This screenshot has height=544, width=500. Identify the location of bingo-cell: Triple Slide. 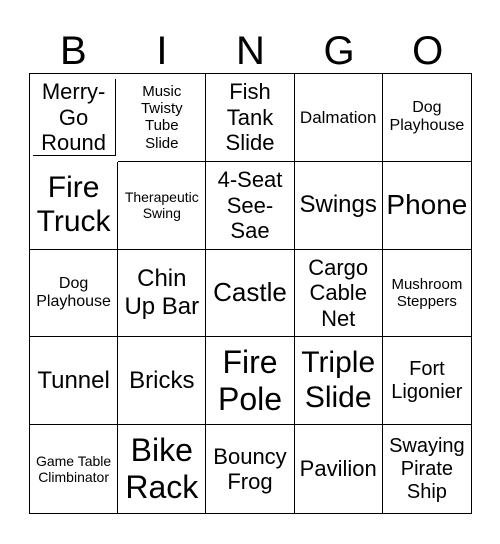
(338, 381).